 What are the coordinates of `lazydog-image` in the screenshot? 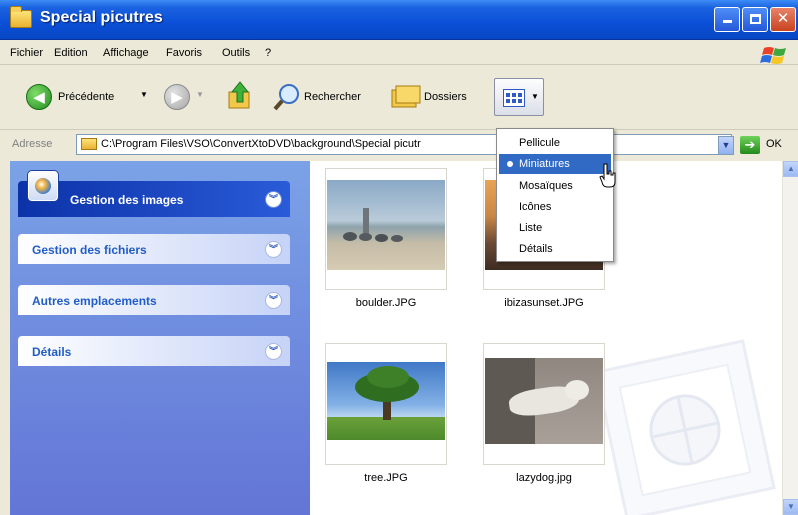 It's located at (544, 401).